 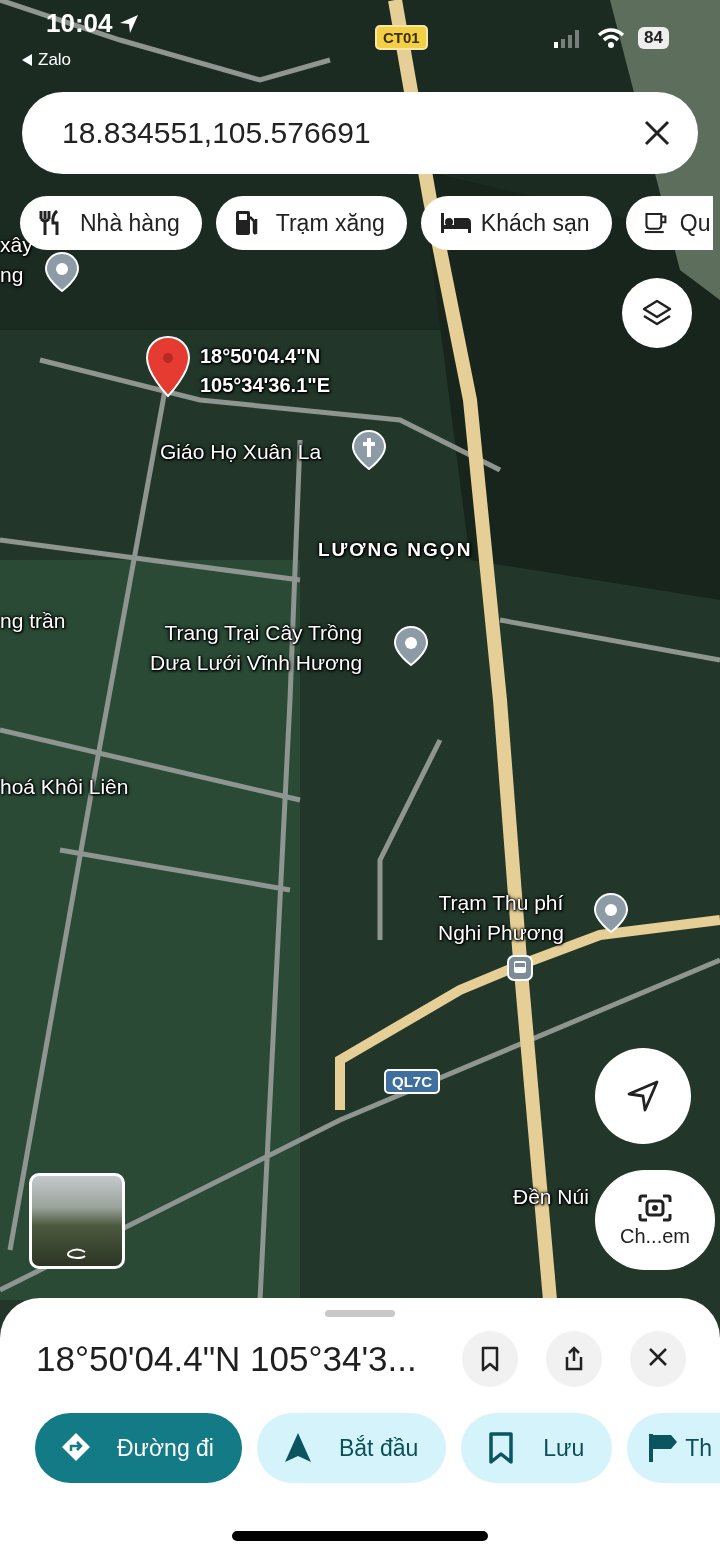 I want to click on drag-handle, so click(x=360, y=1313).